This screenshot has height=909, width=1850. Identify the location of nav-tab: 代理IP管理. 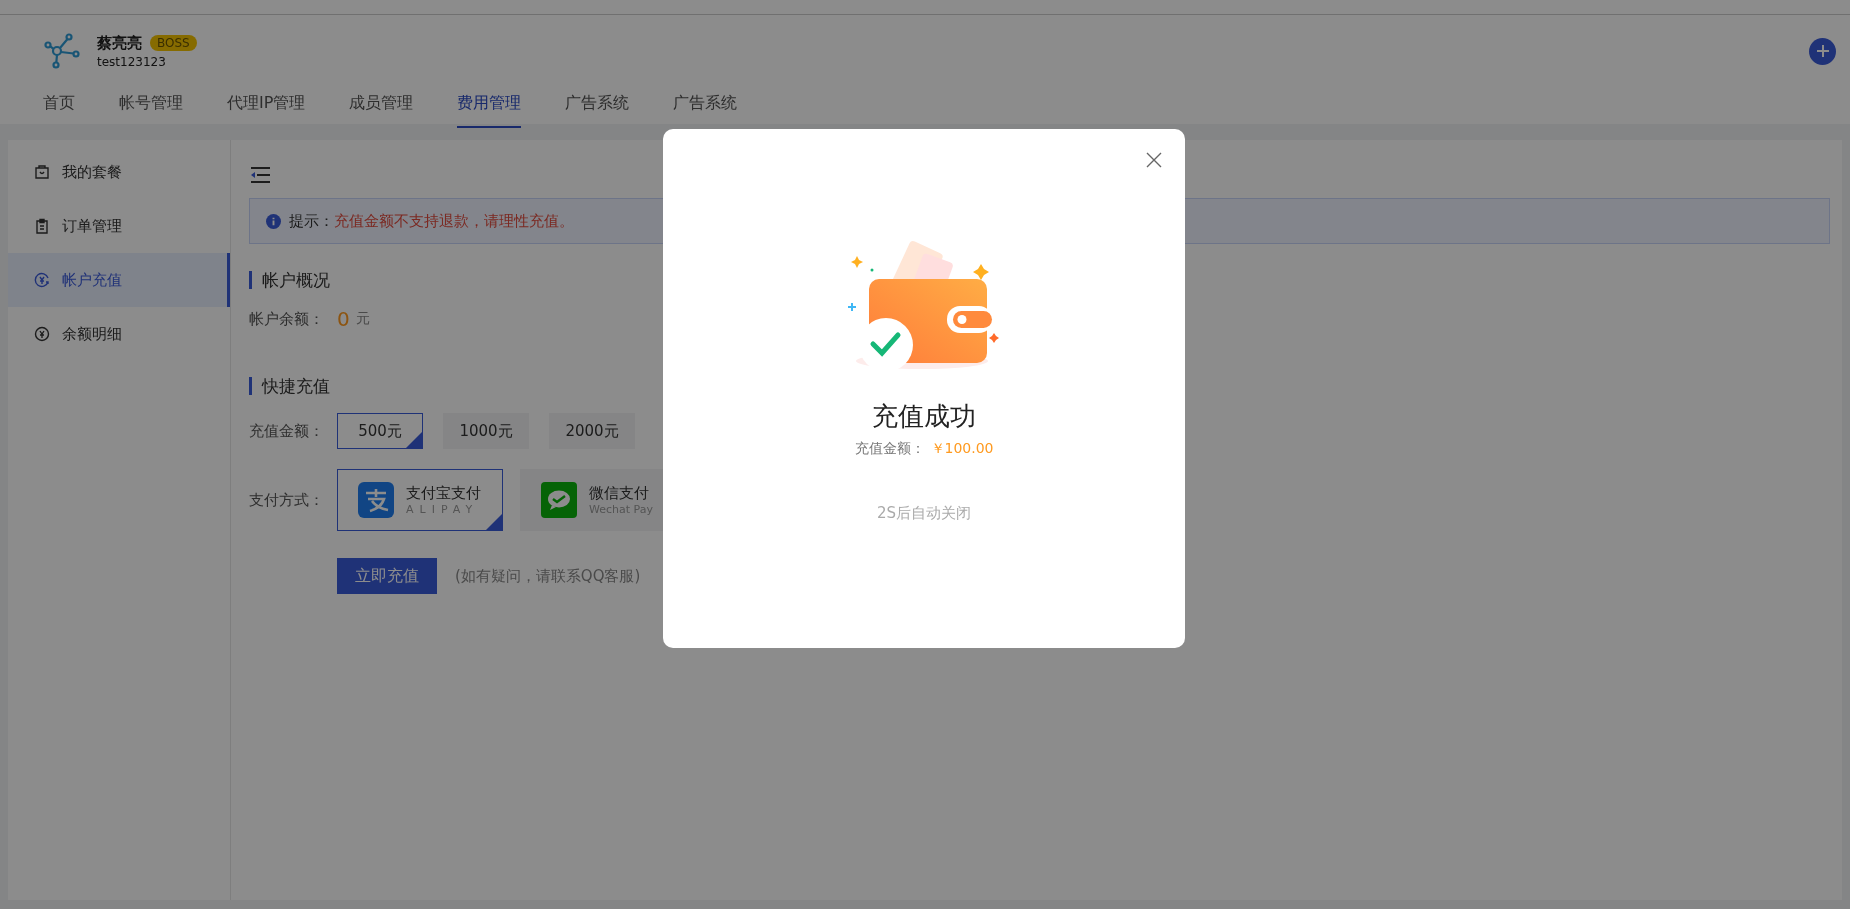
(266, 105).